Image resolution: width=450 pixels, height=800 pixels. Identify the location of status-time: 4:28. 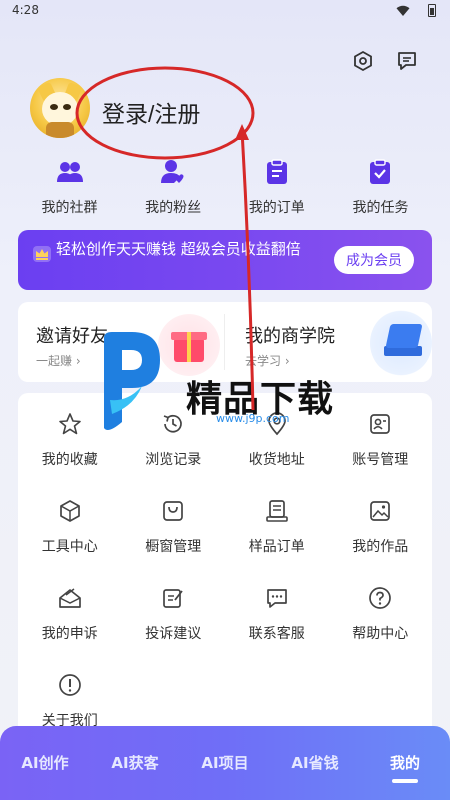
(25, 10).